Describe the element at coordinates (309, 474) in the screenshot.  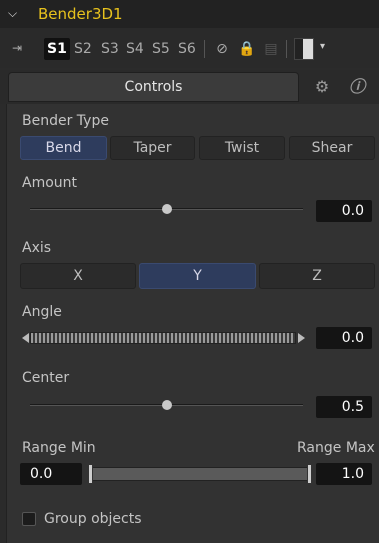
I see `range-max-handle` at that location.